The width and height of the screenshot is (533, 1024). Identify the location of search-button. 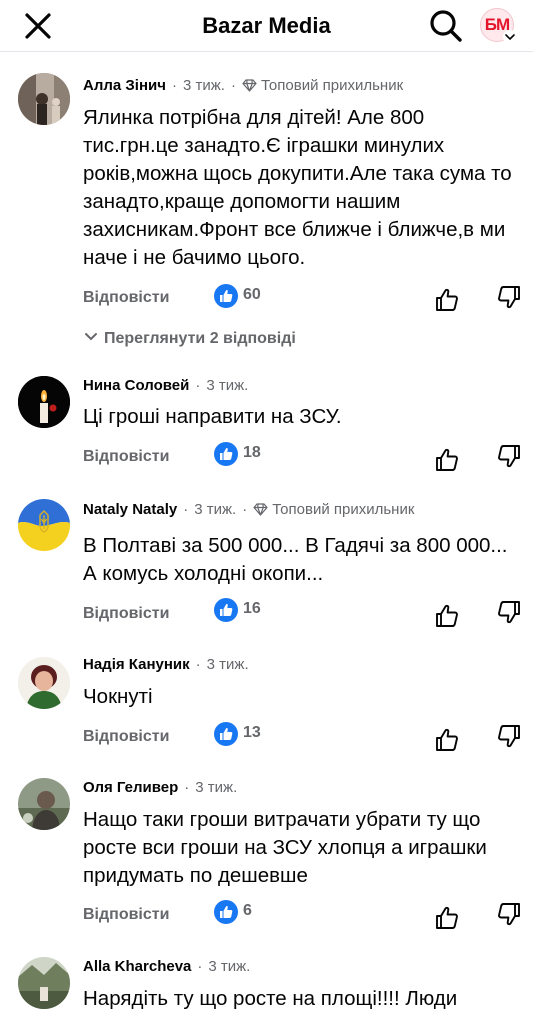
(446, 26).